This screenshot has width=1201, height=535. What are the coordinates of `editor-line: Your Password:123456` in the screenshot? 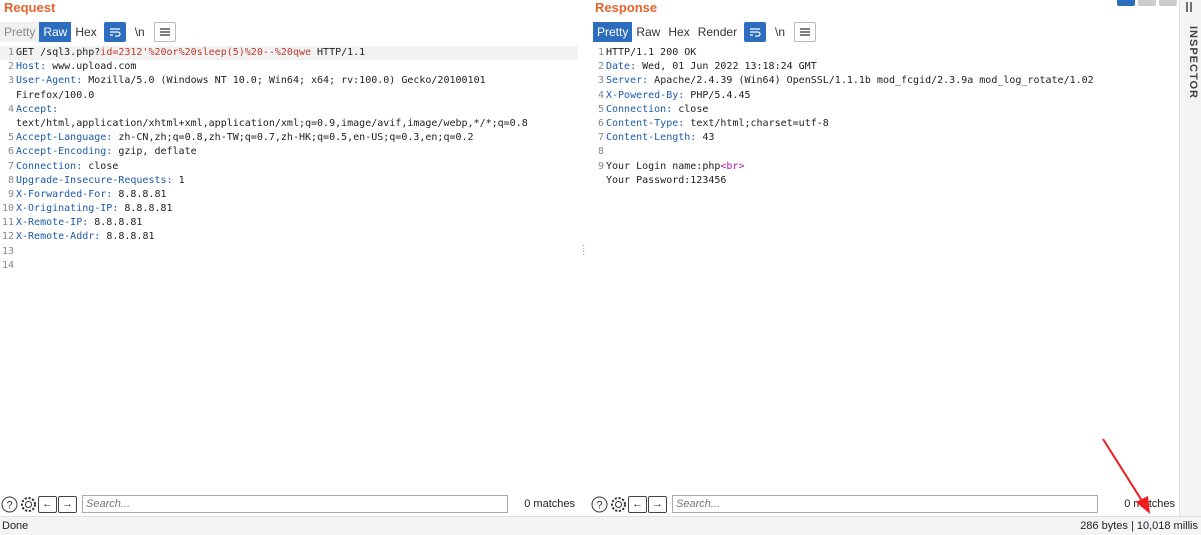 It's located at (884, 181).